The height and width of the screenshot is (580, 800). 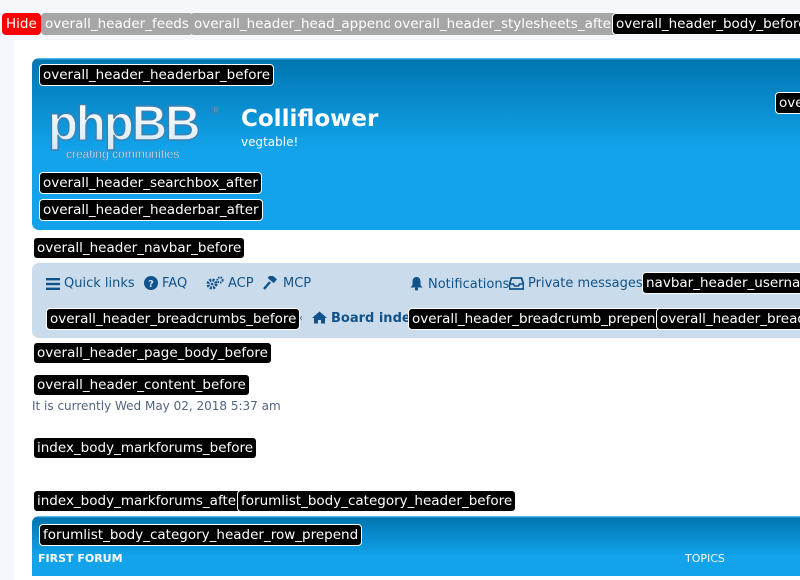 I want to click on template-event-tag: overall_header_body_before, so click(x=706, y=24).